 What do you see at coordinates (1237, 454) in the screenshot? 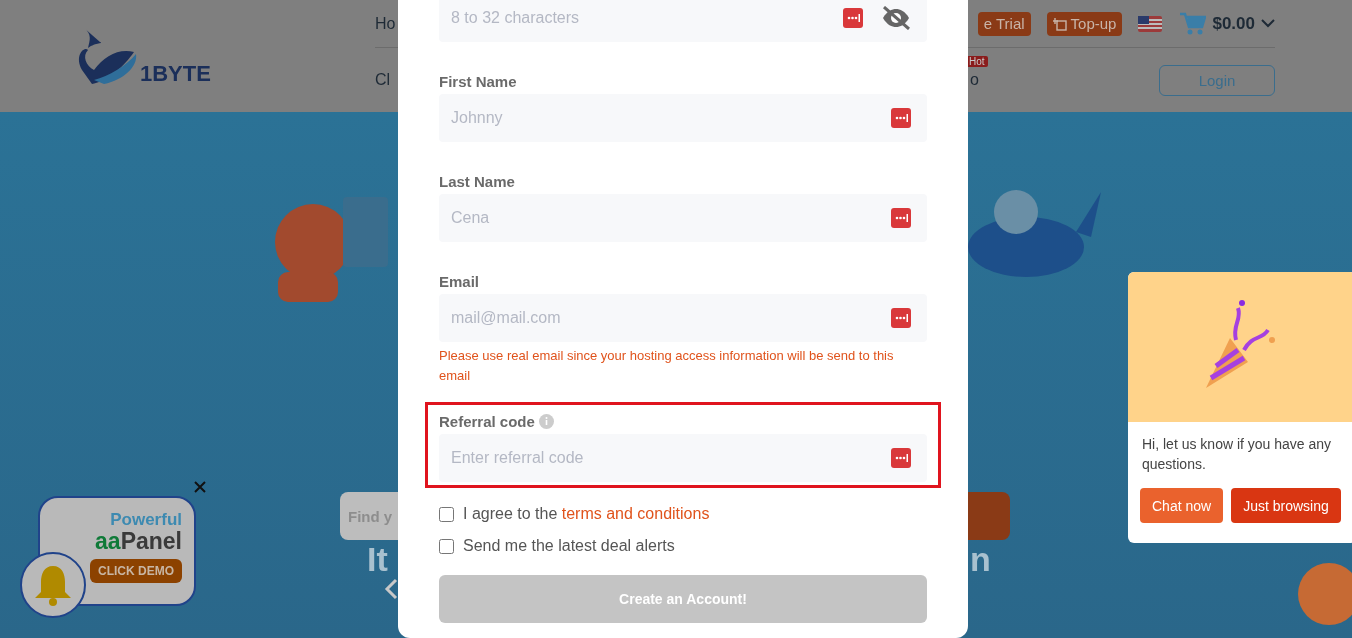
I see `chat-message: Hi, let us know if you have any questions.` at bounding box center [1237, 454].